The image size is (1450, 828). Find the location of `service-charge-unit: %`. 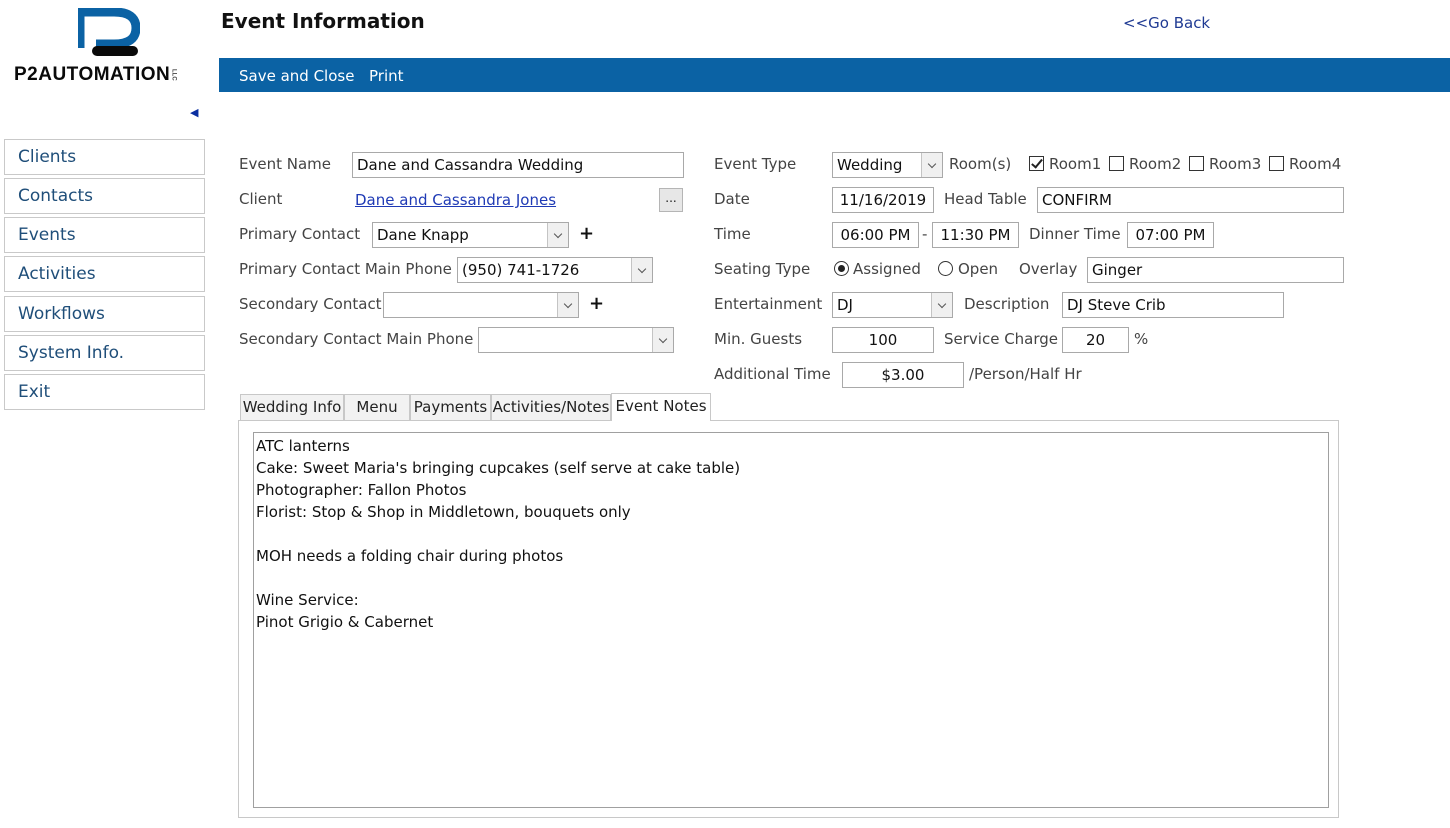

service-charge-unit: % is located at coordinates (1141, 339).